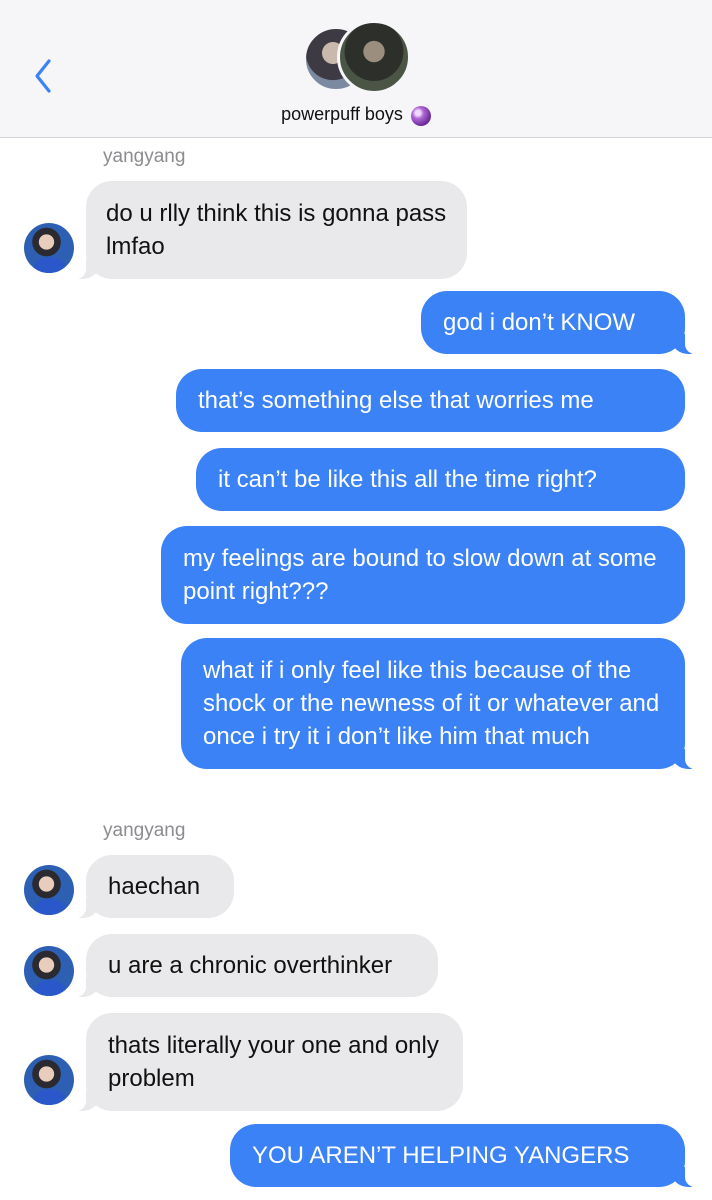 The height and width of the screenshot is (1200, 712). I want to click on message-text: that’s something else that worries me, so click(396, 400).